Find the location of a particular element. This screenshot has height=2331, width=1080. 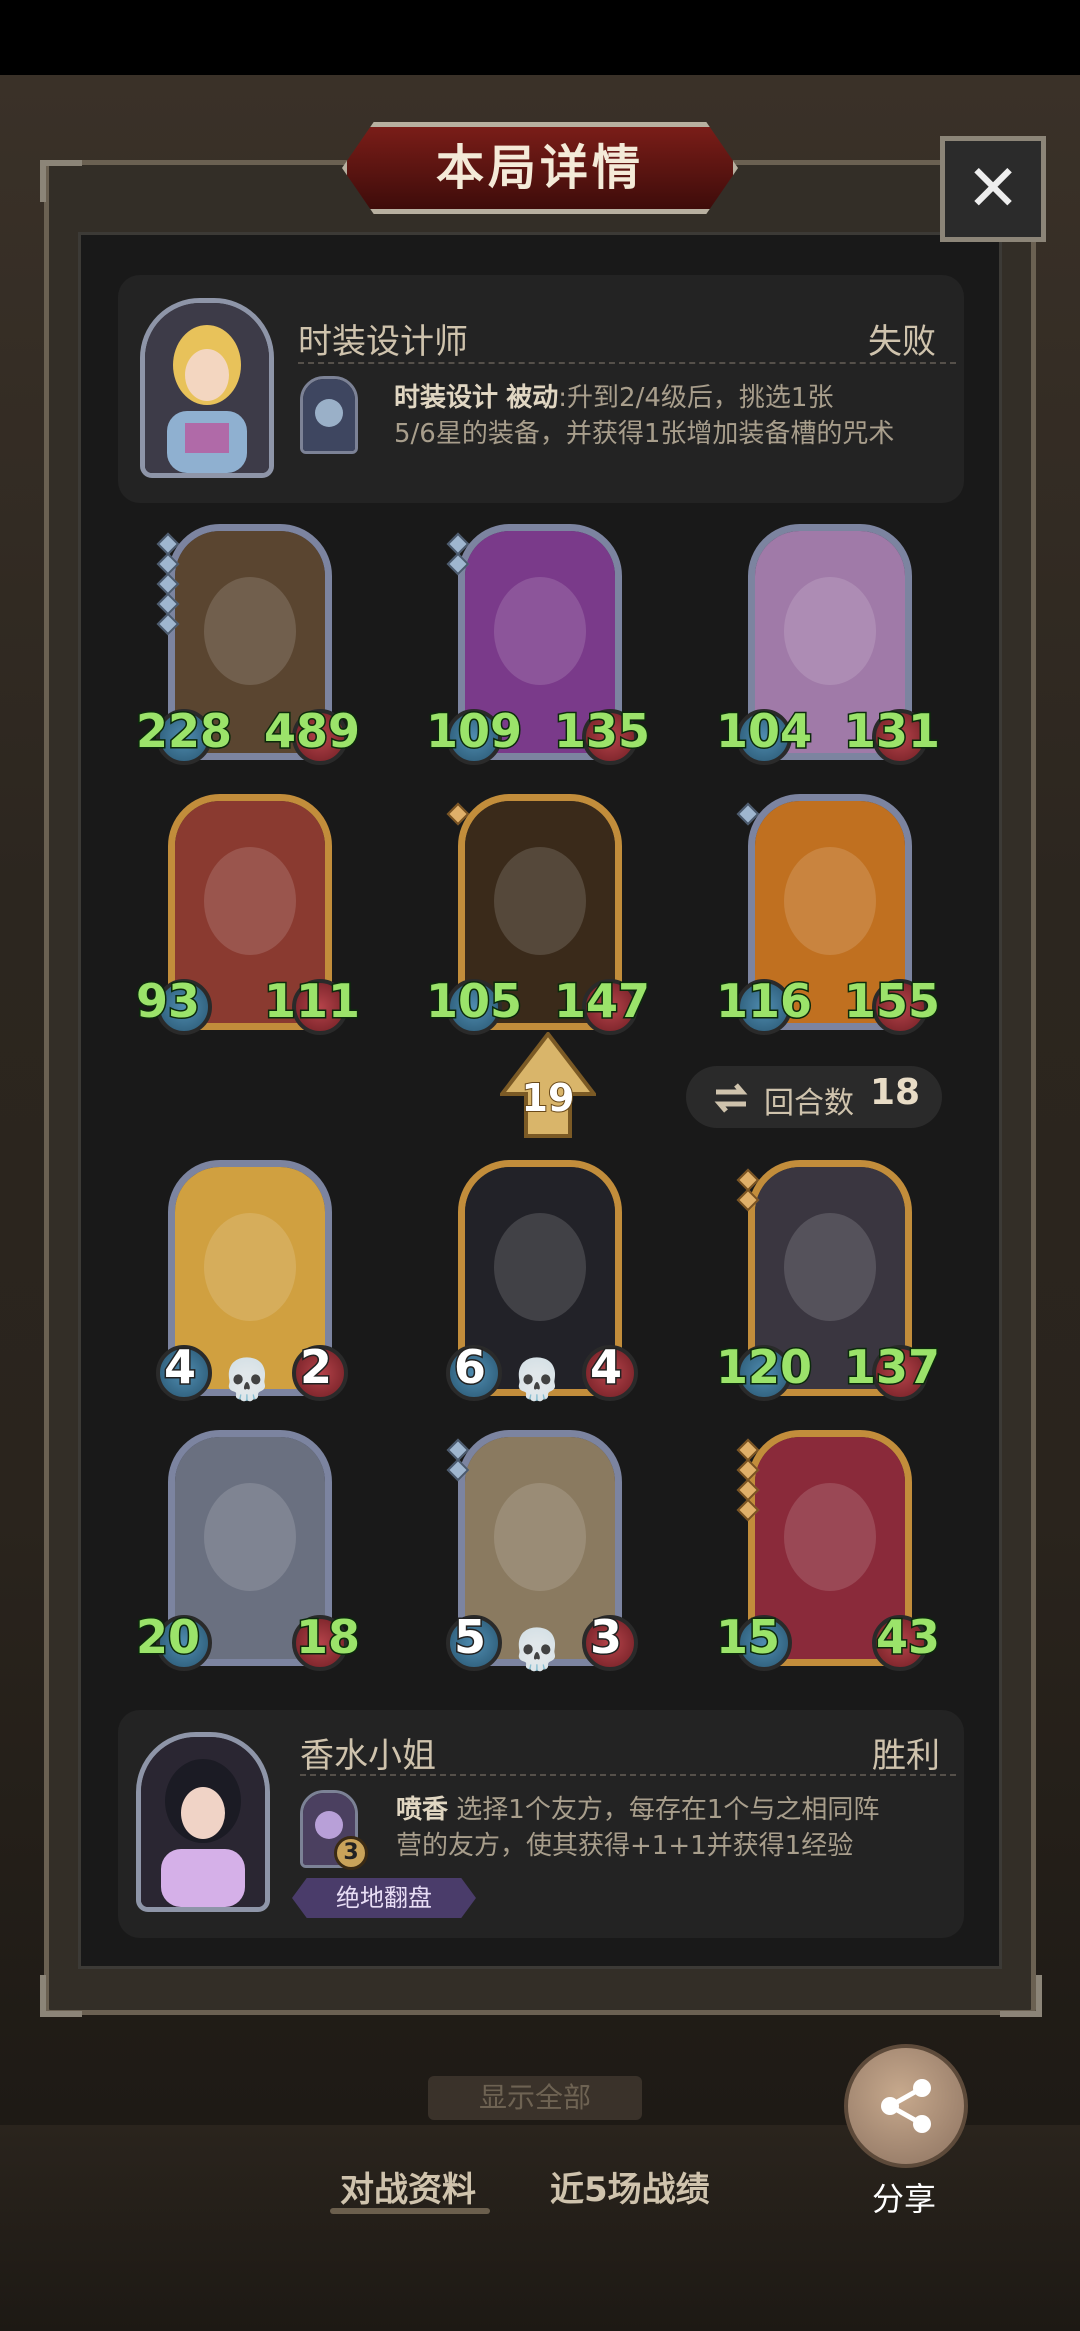

attack-value: 20 is located at coordinates (167, 1637).